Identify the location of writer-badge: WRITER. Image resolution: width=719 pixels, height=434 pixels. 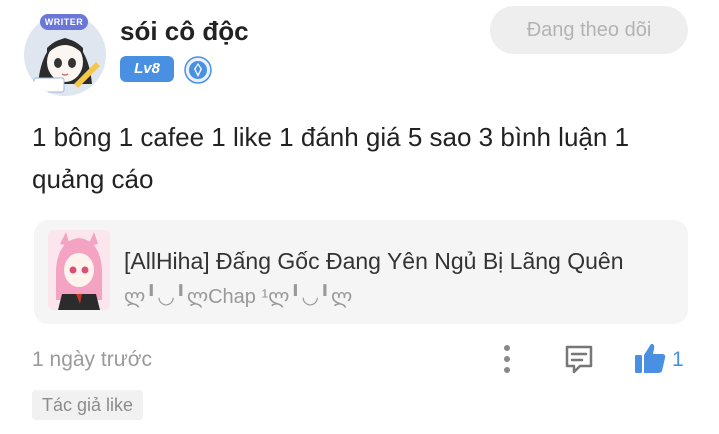
(64, 22).